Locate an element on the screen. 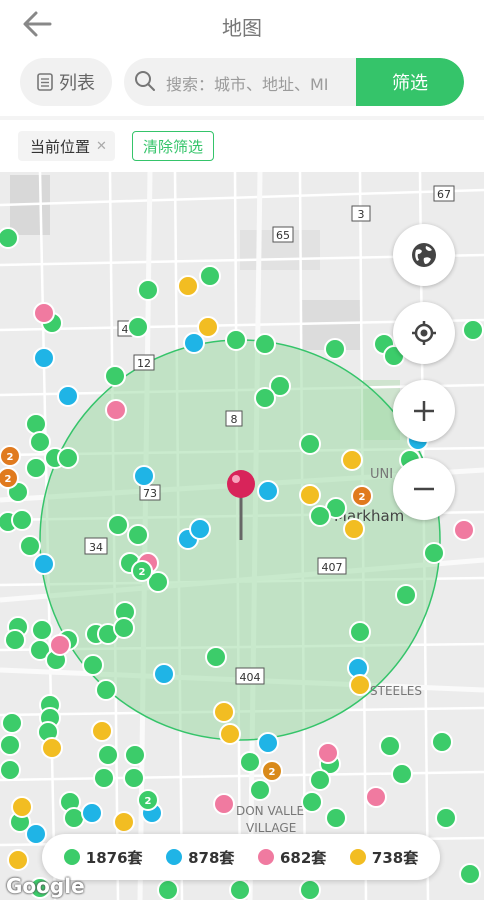  listing-legend: 1876套 878套 682套 738套 is located at coordinates (241, 857).